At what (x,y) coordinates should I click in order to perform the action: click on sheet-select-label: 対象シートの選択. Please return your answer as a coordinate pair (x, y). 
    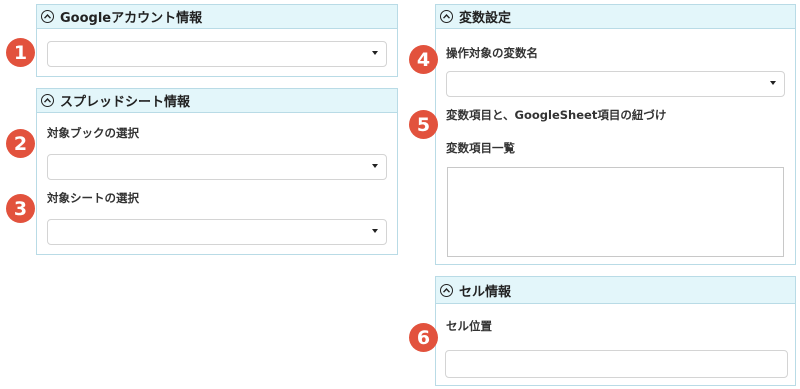
    Looking at the image, I should click on (93, 198).